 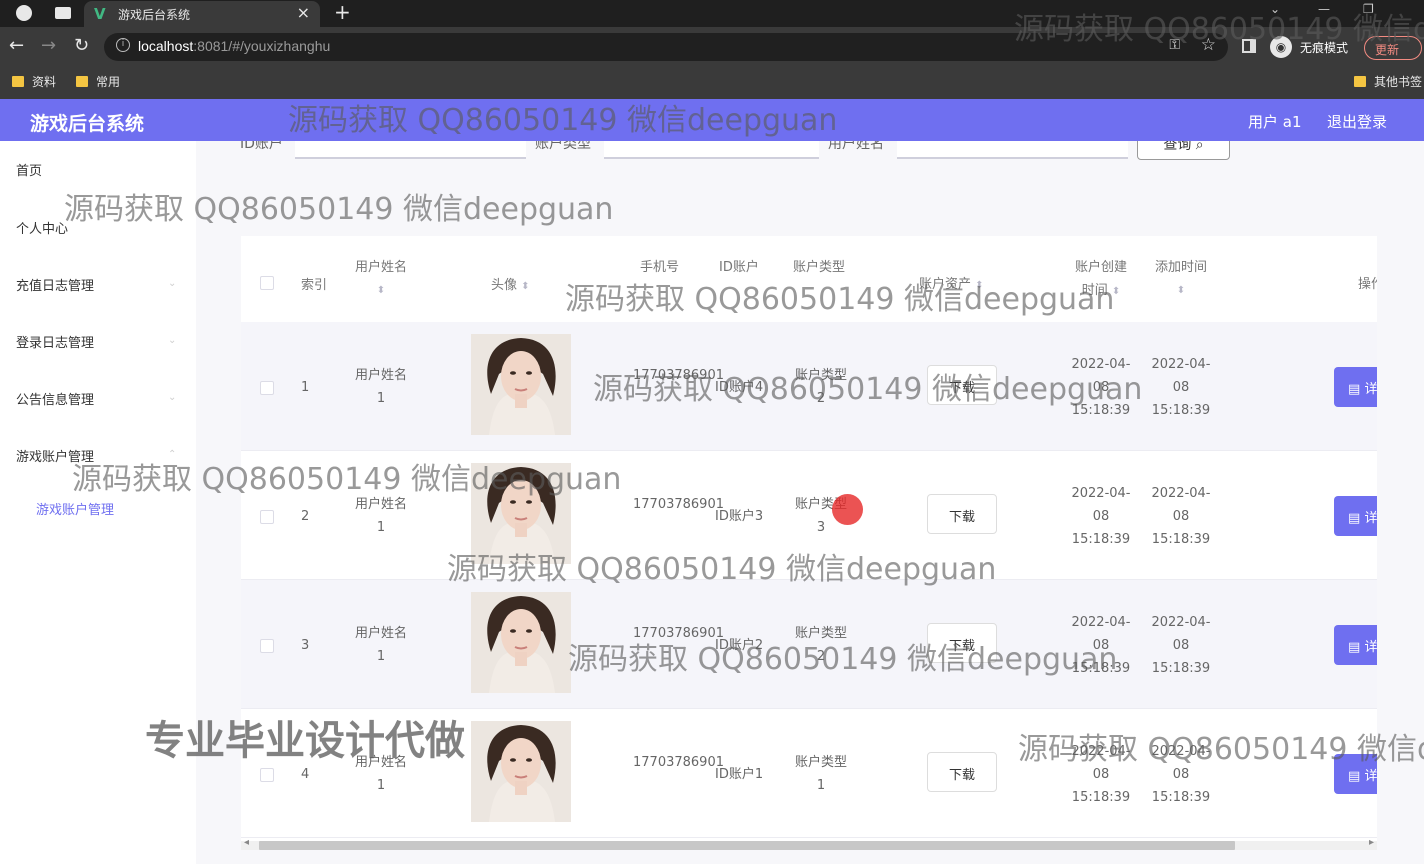 I want to click on bookmark-folder-other: 其他书签, so click(x=1388, y=81).